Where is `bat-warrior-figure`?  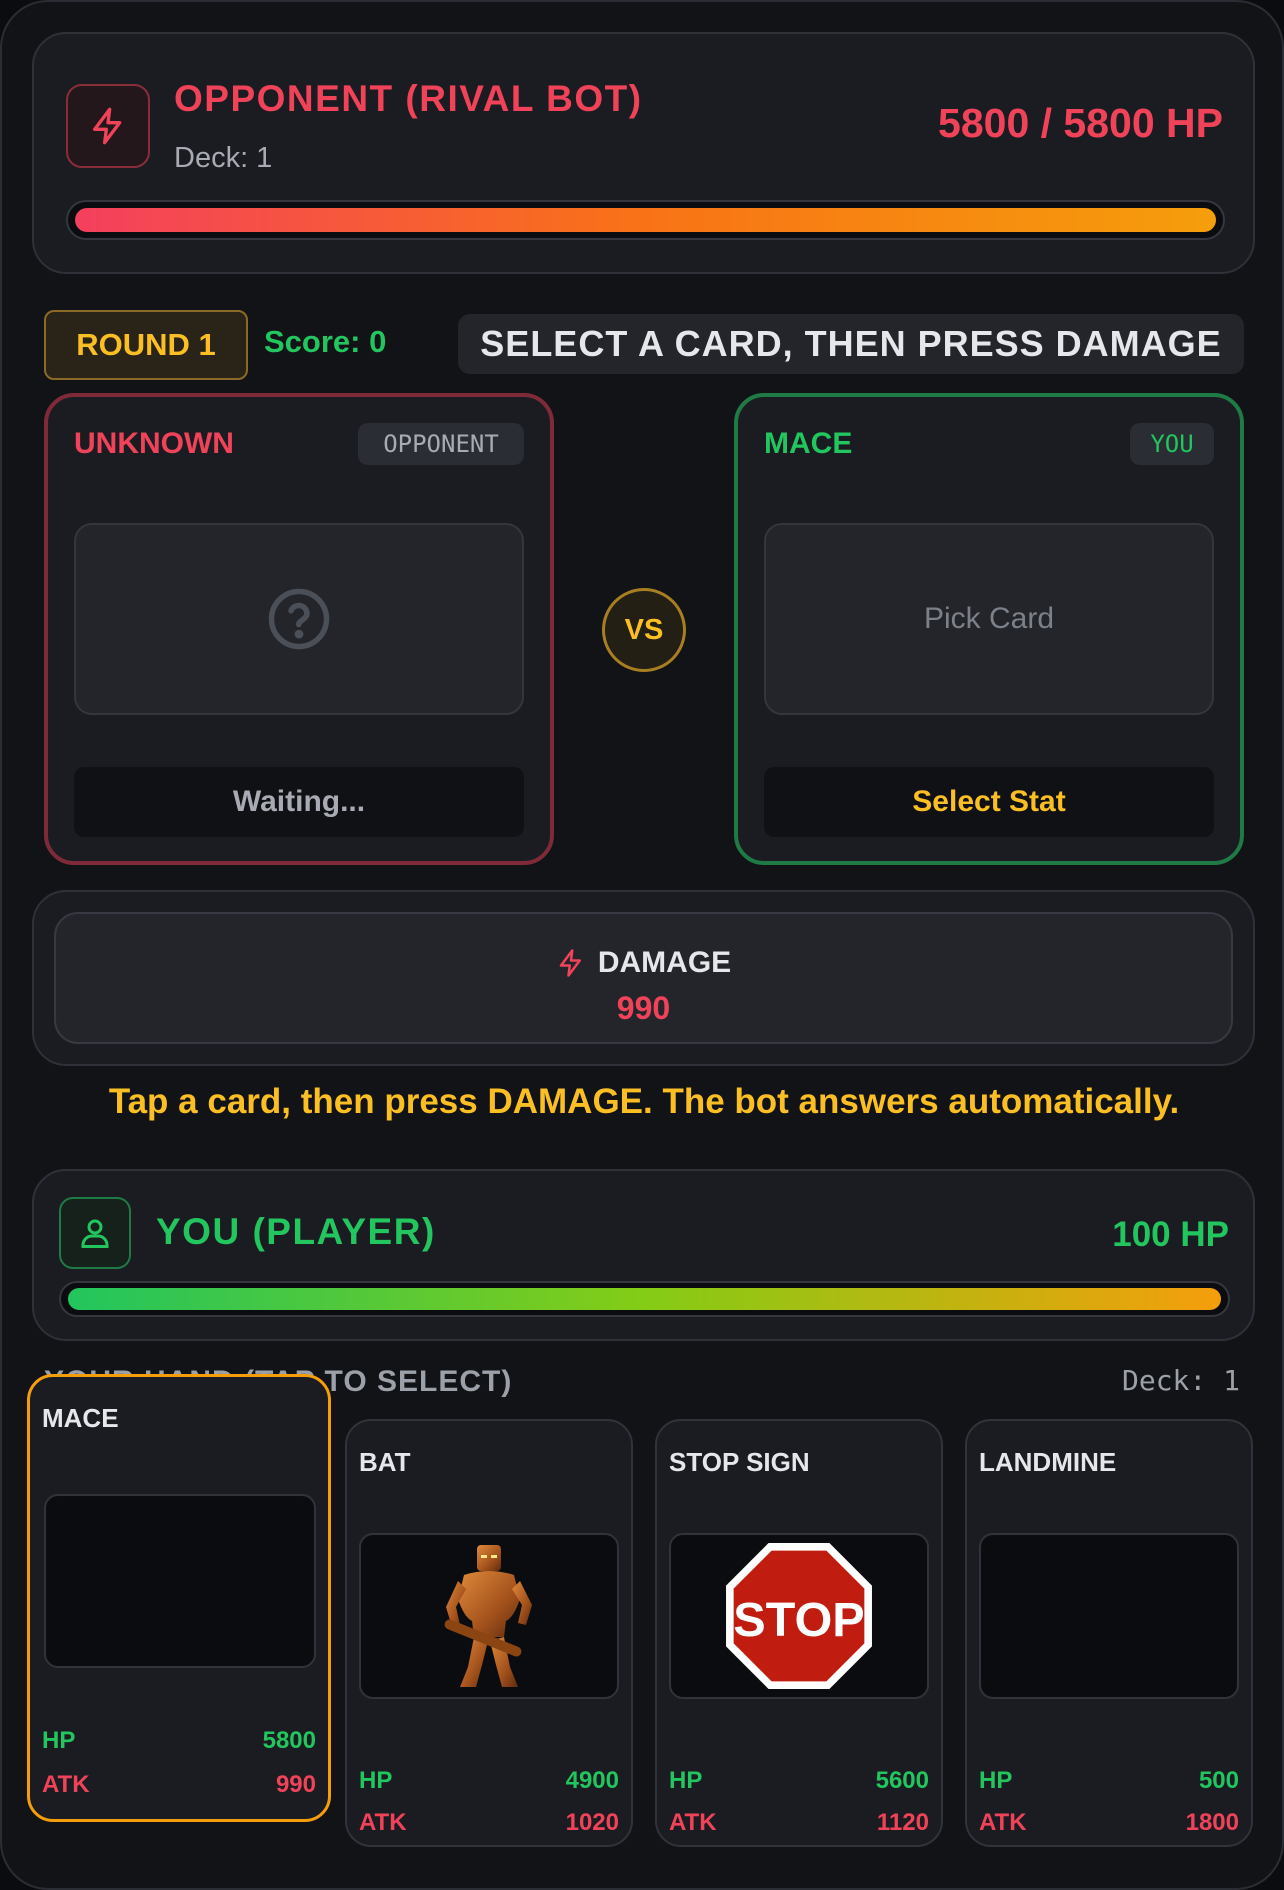 bat-warrior-figure is located at coordinates (488, 1616).